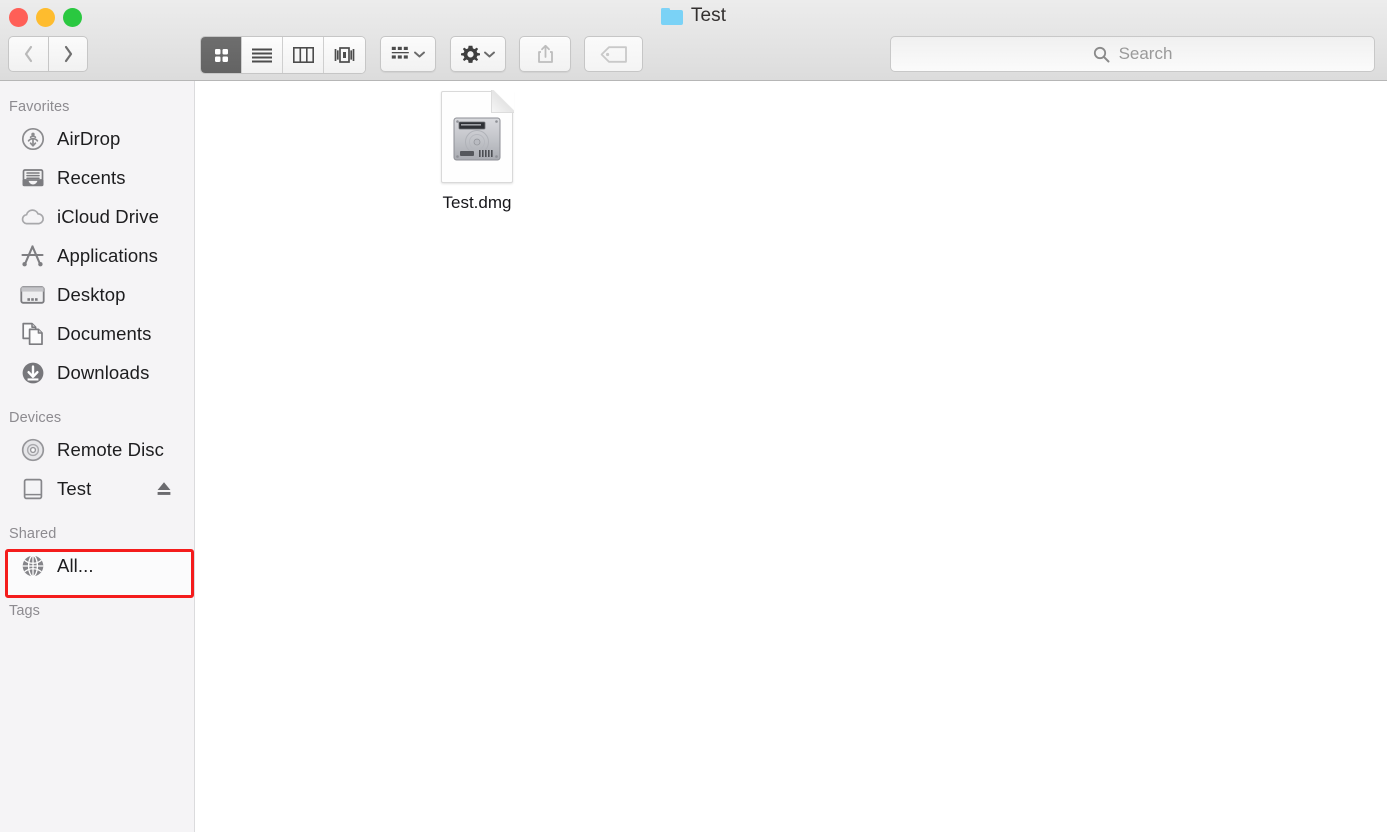 The height and width of the screenshot is (832, 1387). I want to click on search-field: Search, so click(1132, 54).